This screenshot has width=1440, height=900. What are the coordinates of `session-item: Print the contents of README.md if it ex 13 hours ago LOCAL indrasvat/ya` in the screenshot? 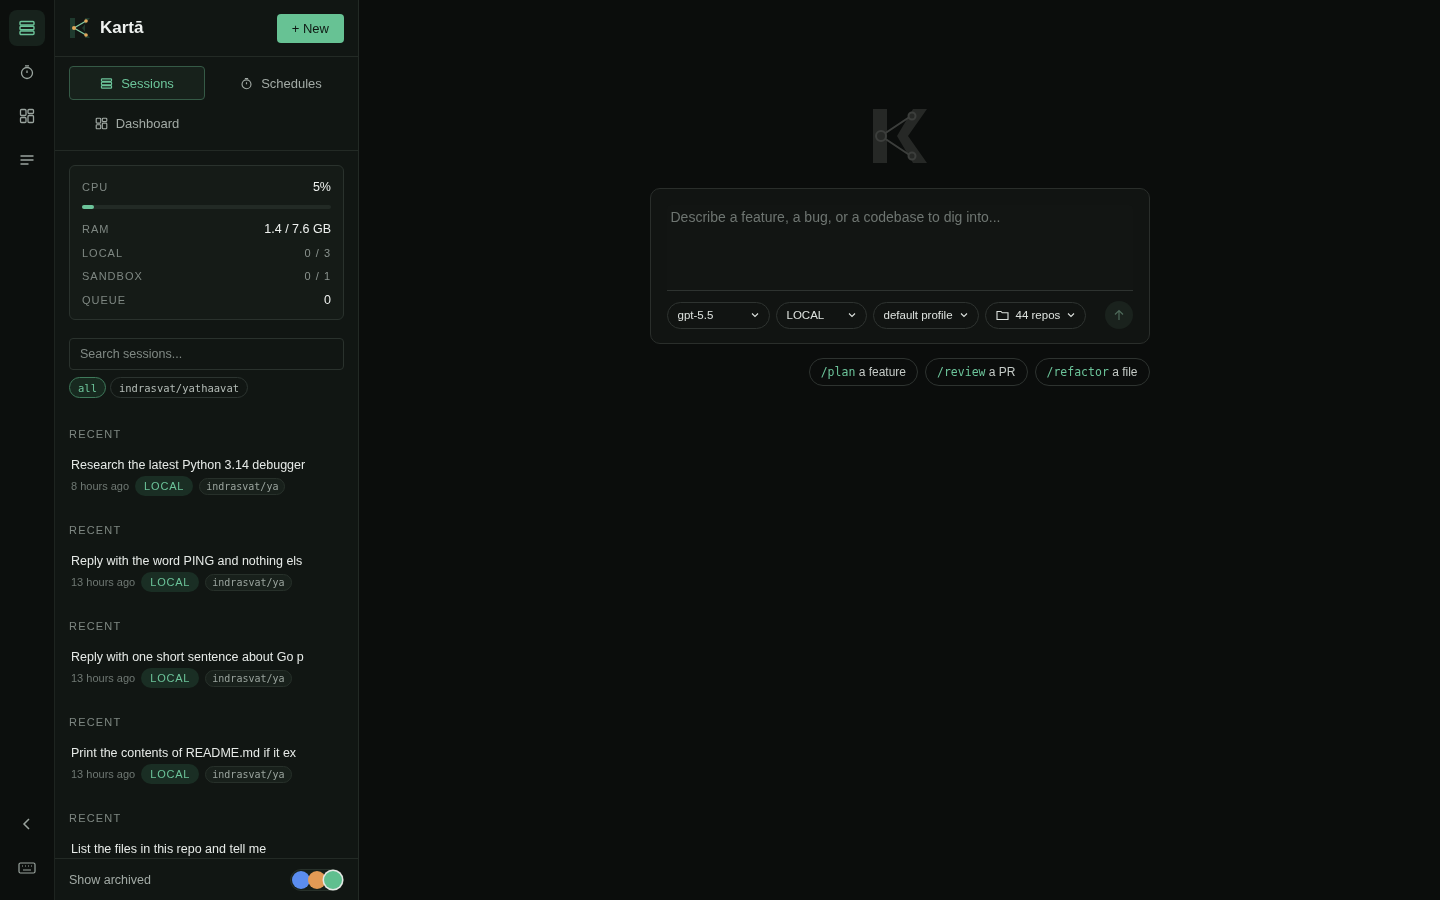 It's located at (206, 765).